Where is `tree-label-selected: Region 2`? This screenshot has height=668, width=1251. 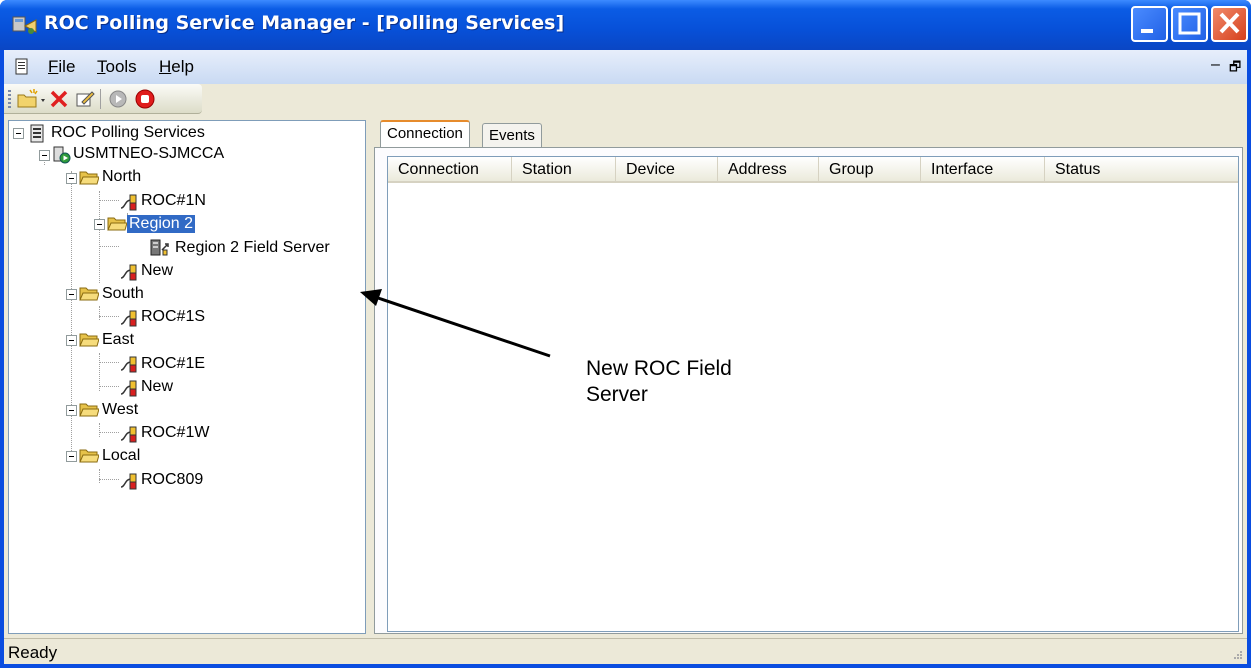
tree-label-selected: Region 2 is located at coordinates (161, 224).